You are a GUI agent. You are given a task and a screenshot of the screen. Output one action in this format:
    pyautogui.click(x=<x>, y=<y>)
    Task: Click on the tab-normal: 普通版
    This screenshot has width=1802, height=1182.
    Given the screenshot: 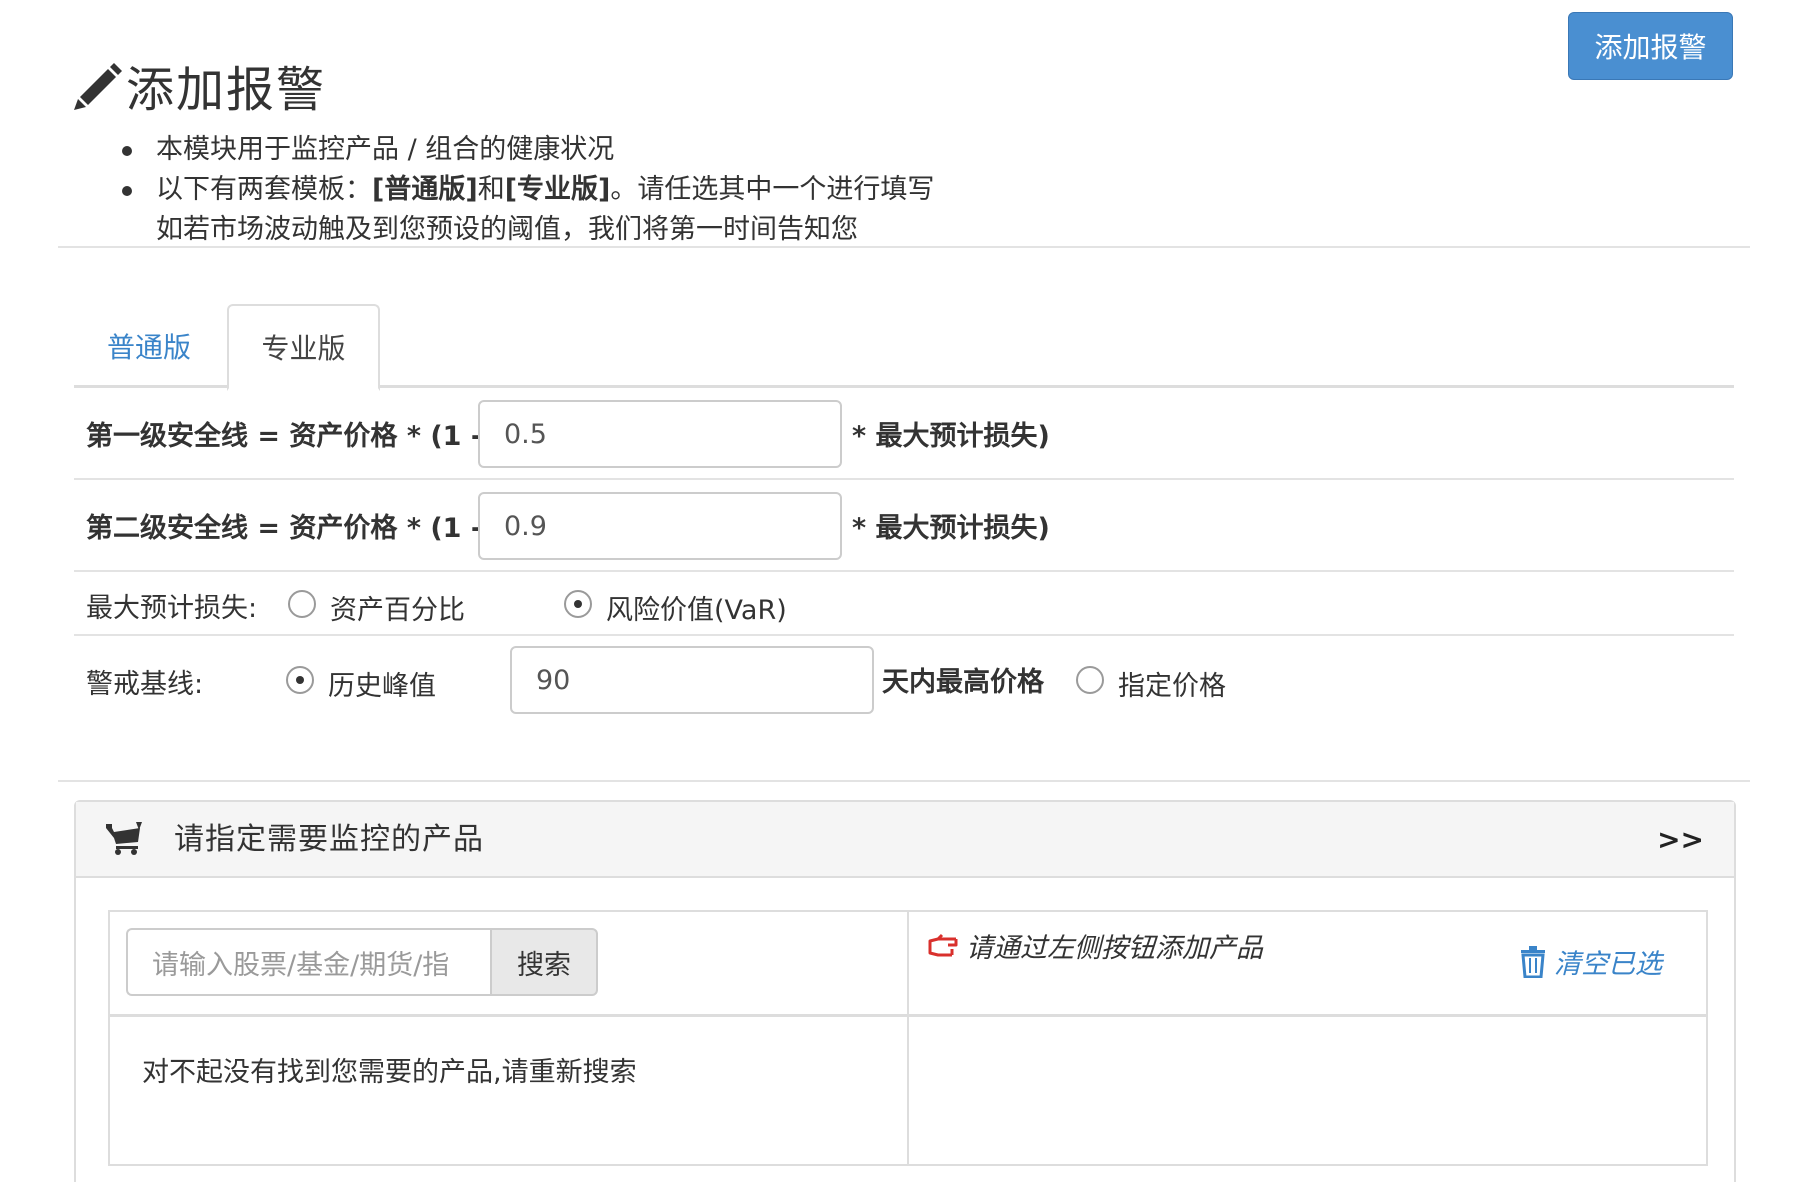 What is the action you would take?
    pyautogui.click(x=149, y=346)
    